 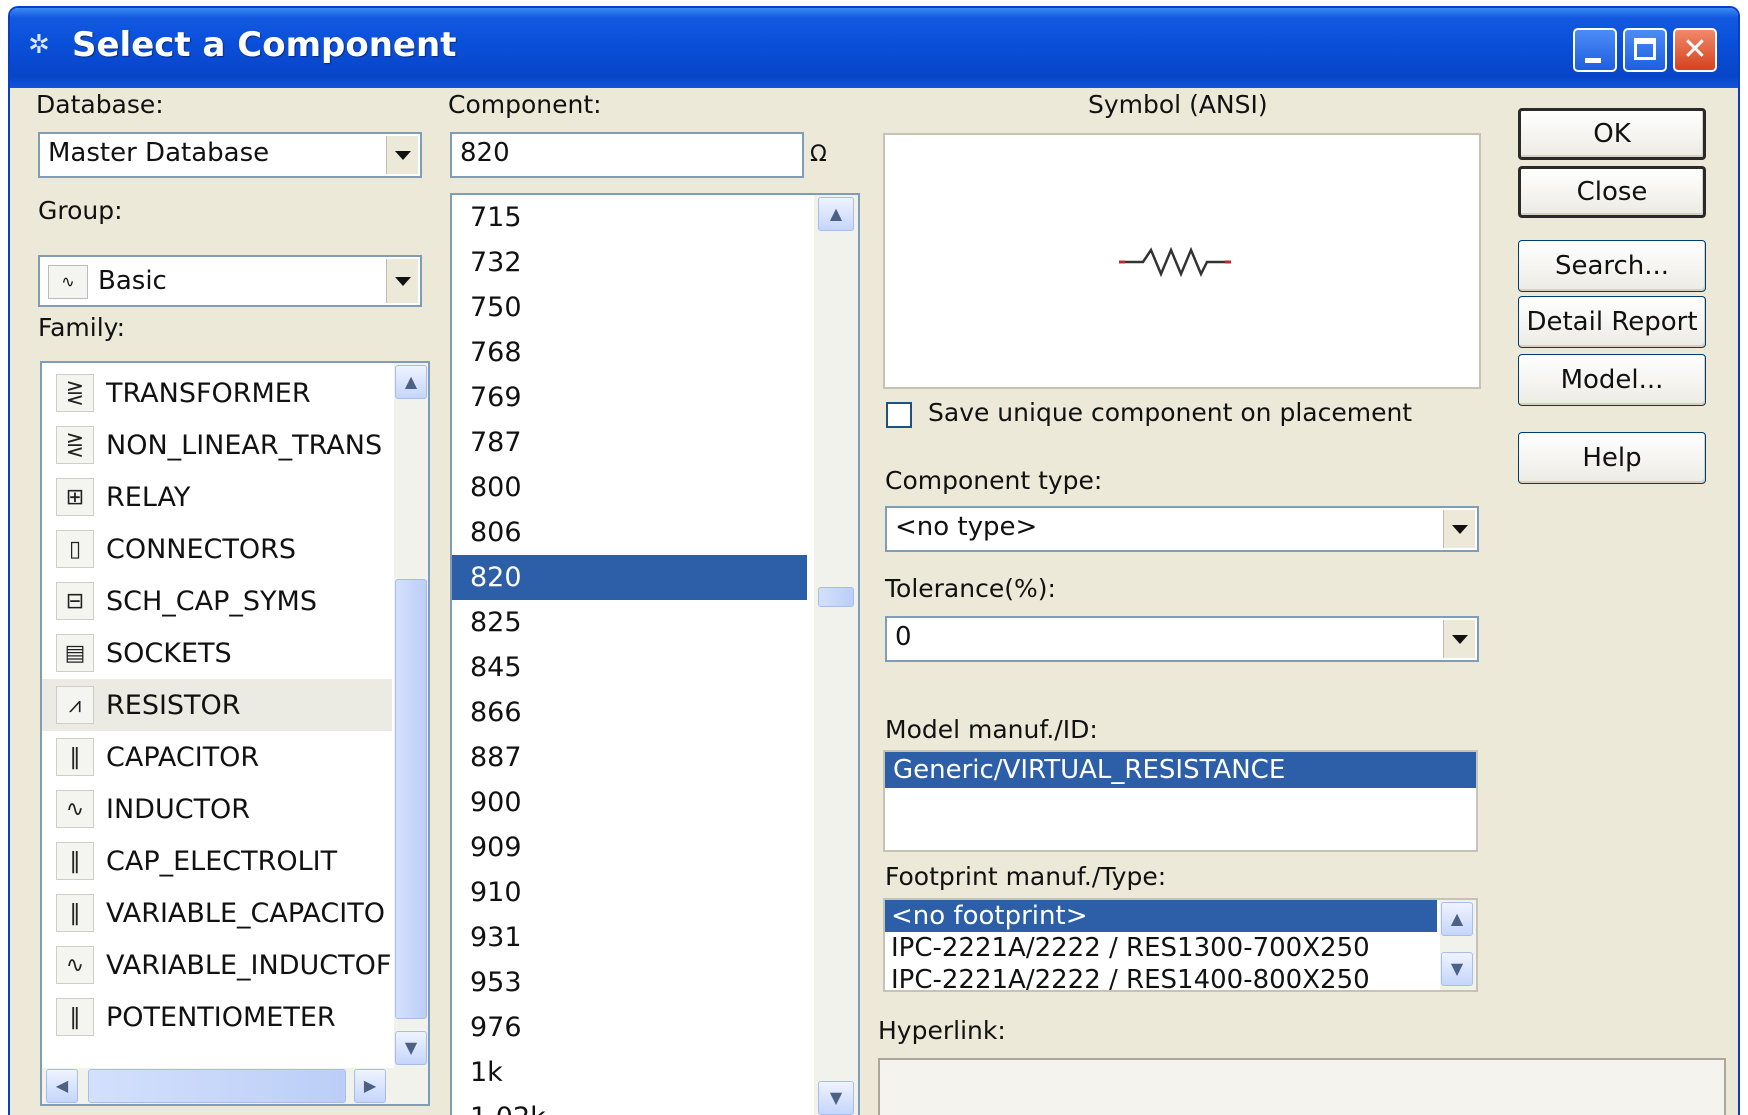 I want to click on component-list-item: 953, so click(x=629, y=982).